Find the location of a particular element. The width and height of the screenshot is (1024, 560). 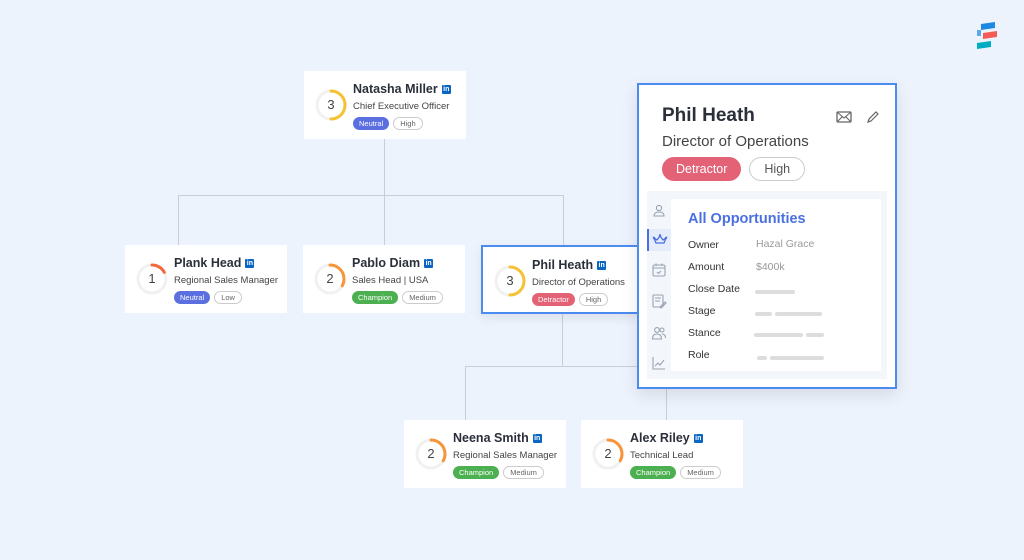

panel-side-tabs is located at coordinates (659, 285).